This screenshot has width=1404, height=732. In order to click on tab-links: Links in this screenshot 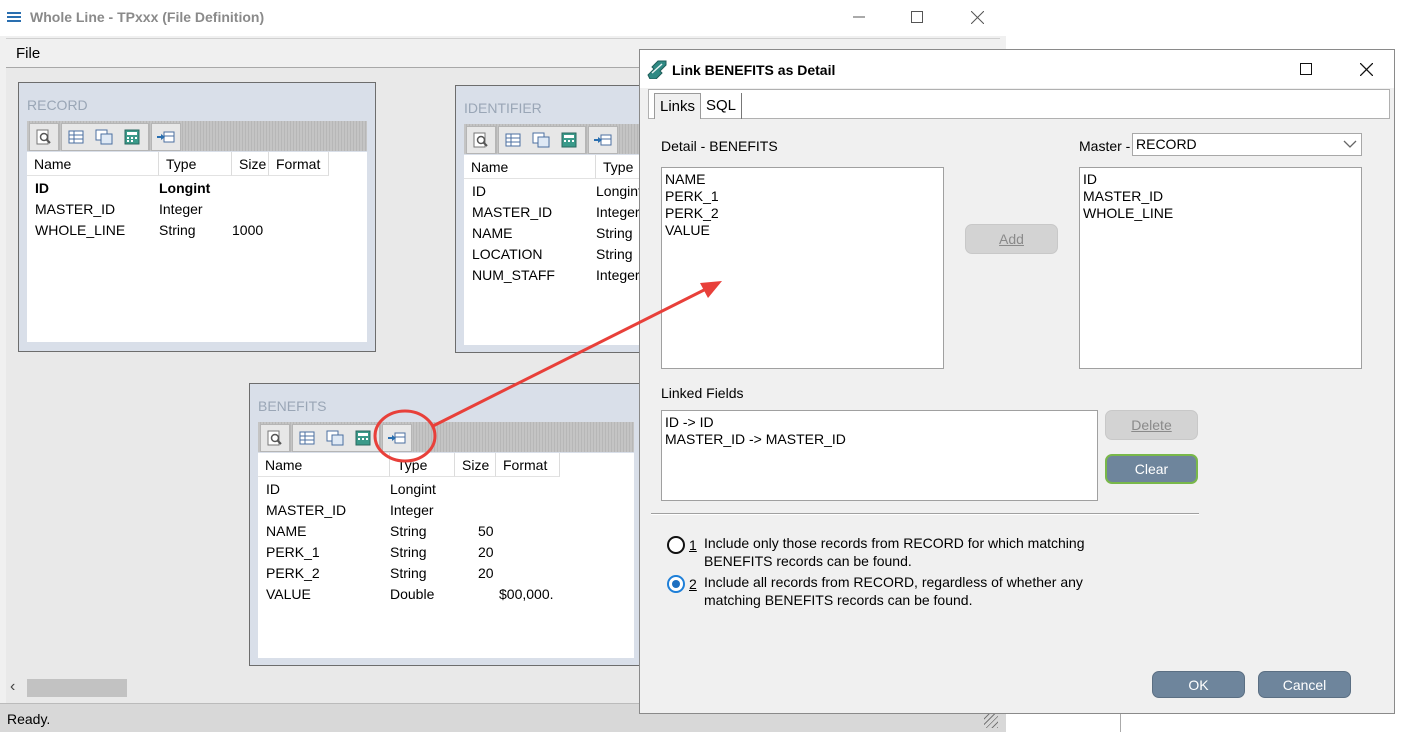, I will do `click(678, 106)`.